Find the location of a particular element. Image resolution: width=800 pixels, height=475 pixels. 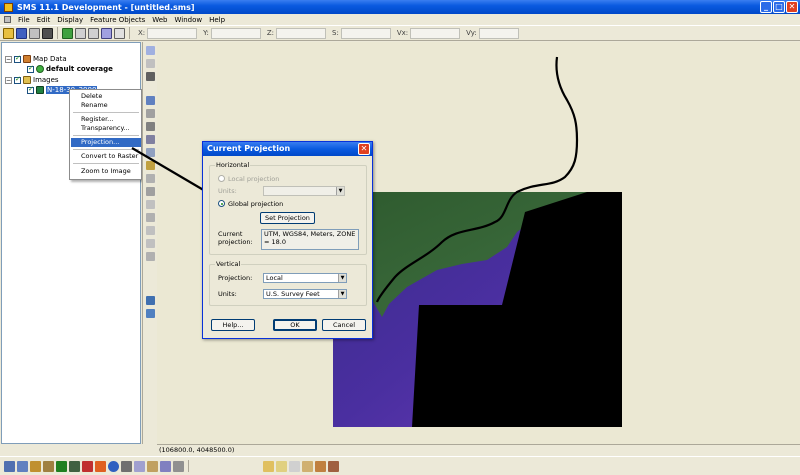

display-tool-icon is located at coordinates (150, 300).